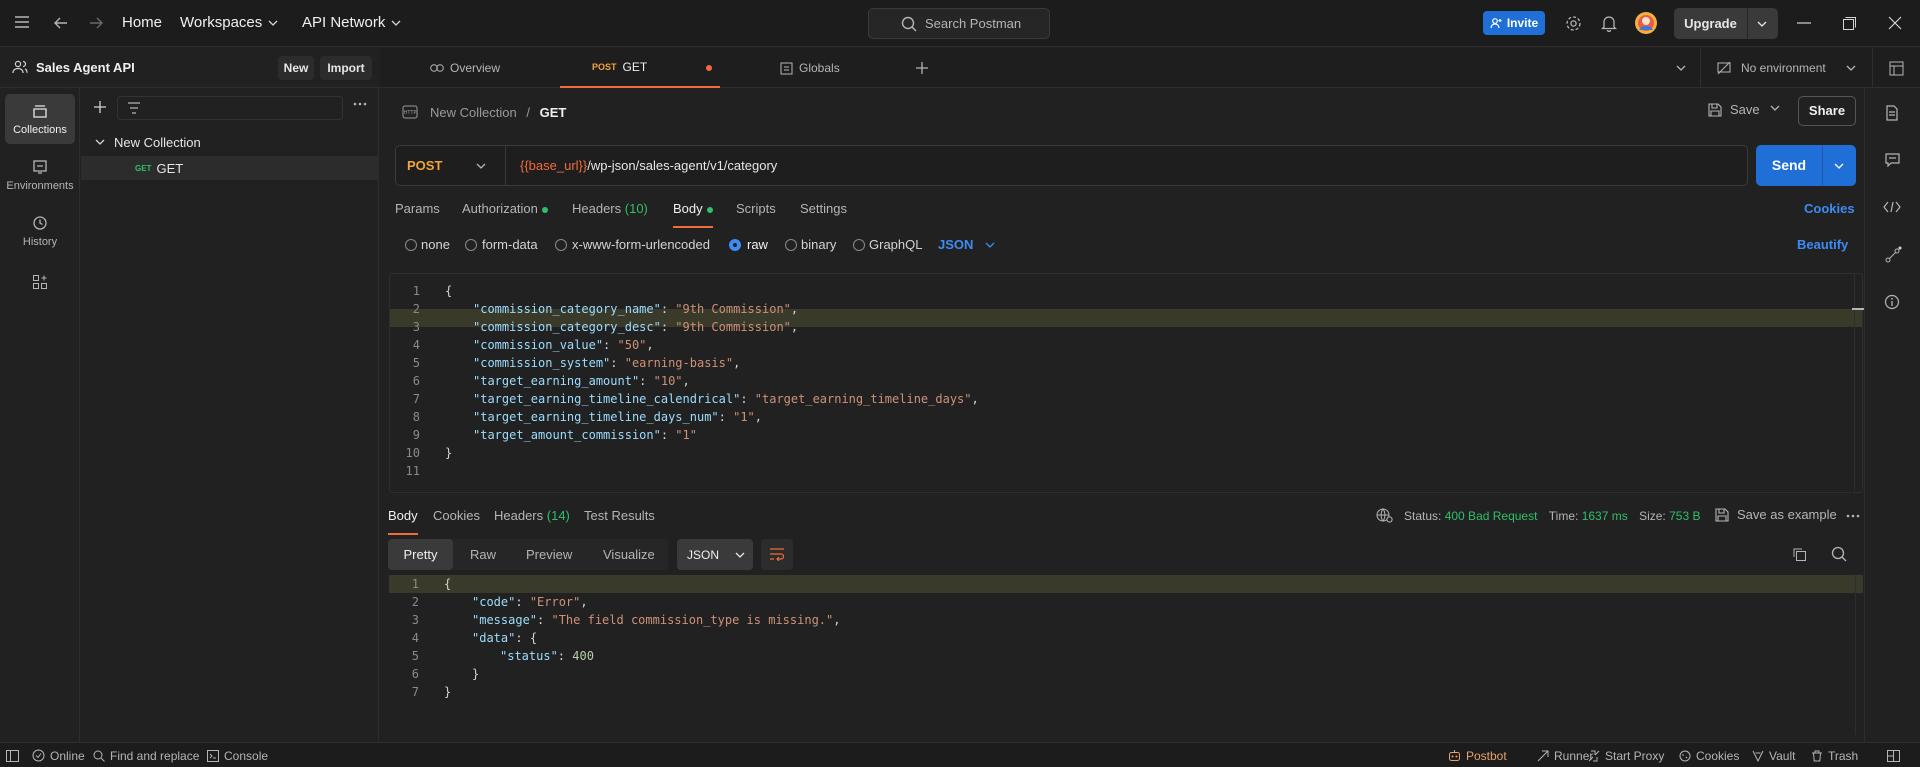 The image size is (1920, 767). Describe the element at coordinates (1734, 109) in the screenshot. I see `save-button: Save` at that location.